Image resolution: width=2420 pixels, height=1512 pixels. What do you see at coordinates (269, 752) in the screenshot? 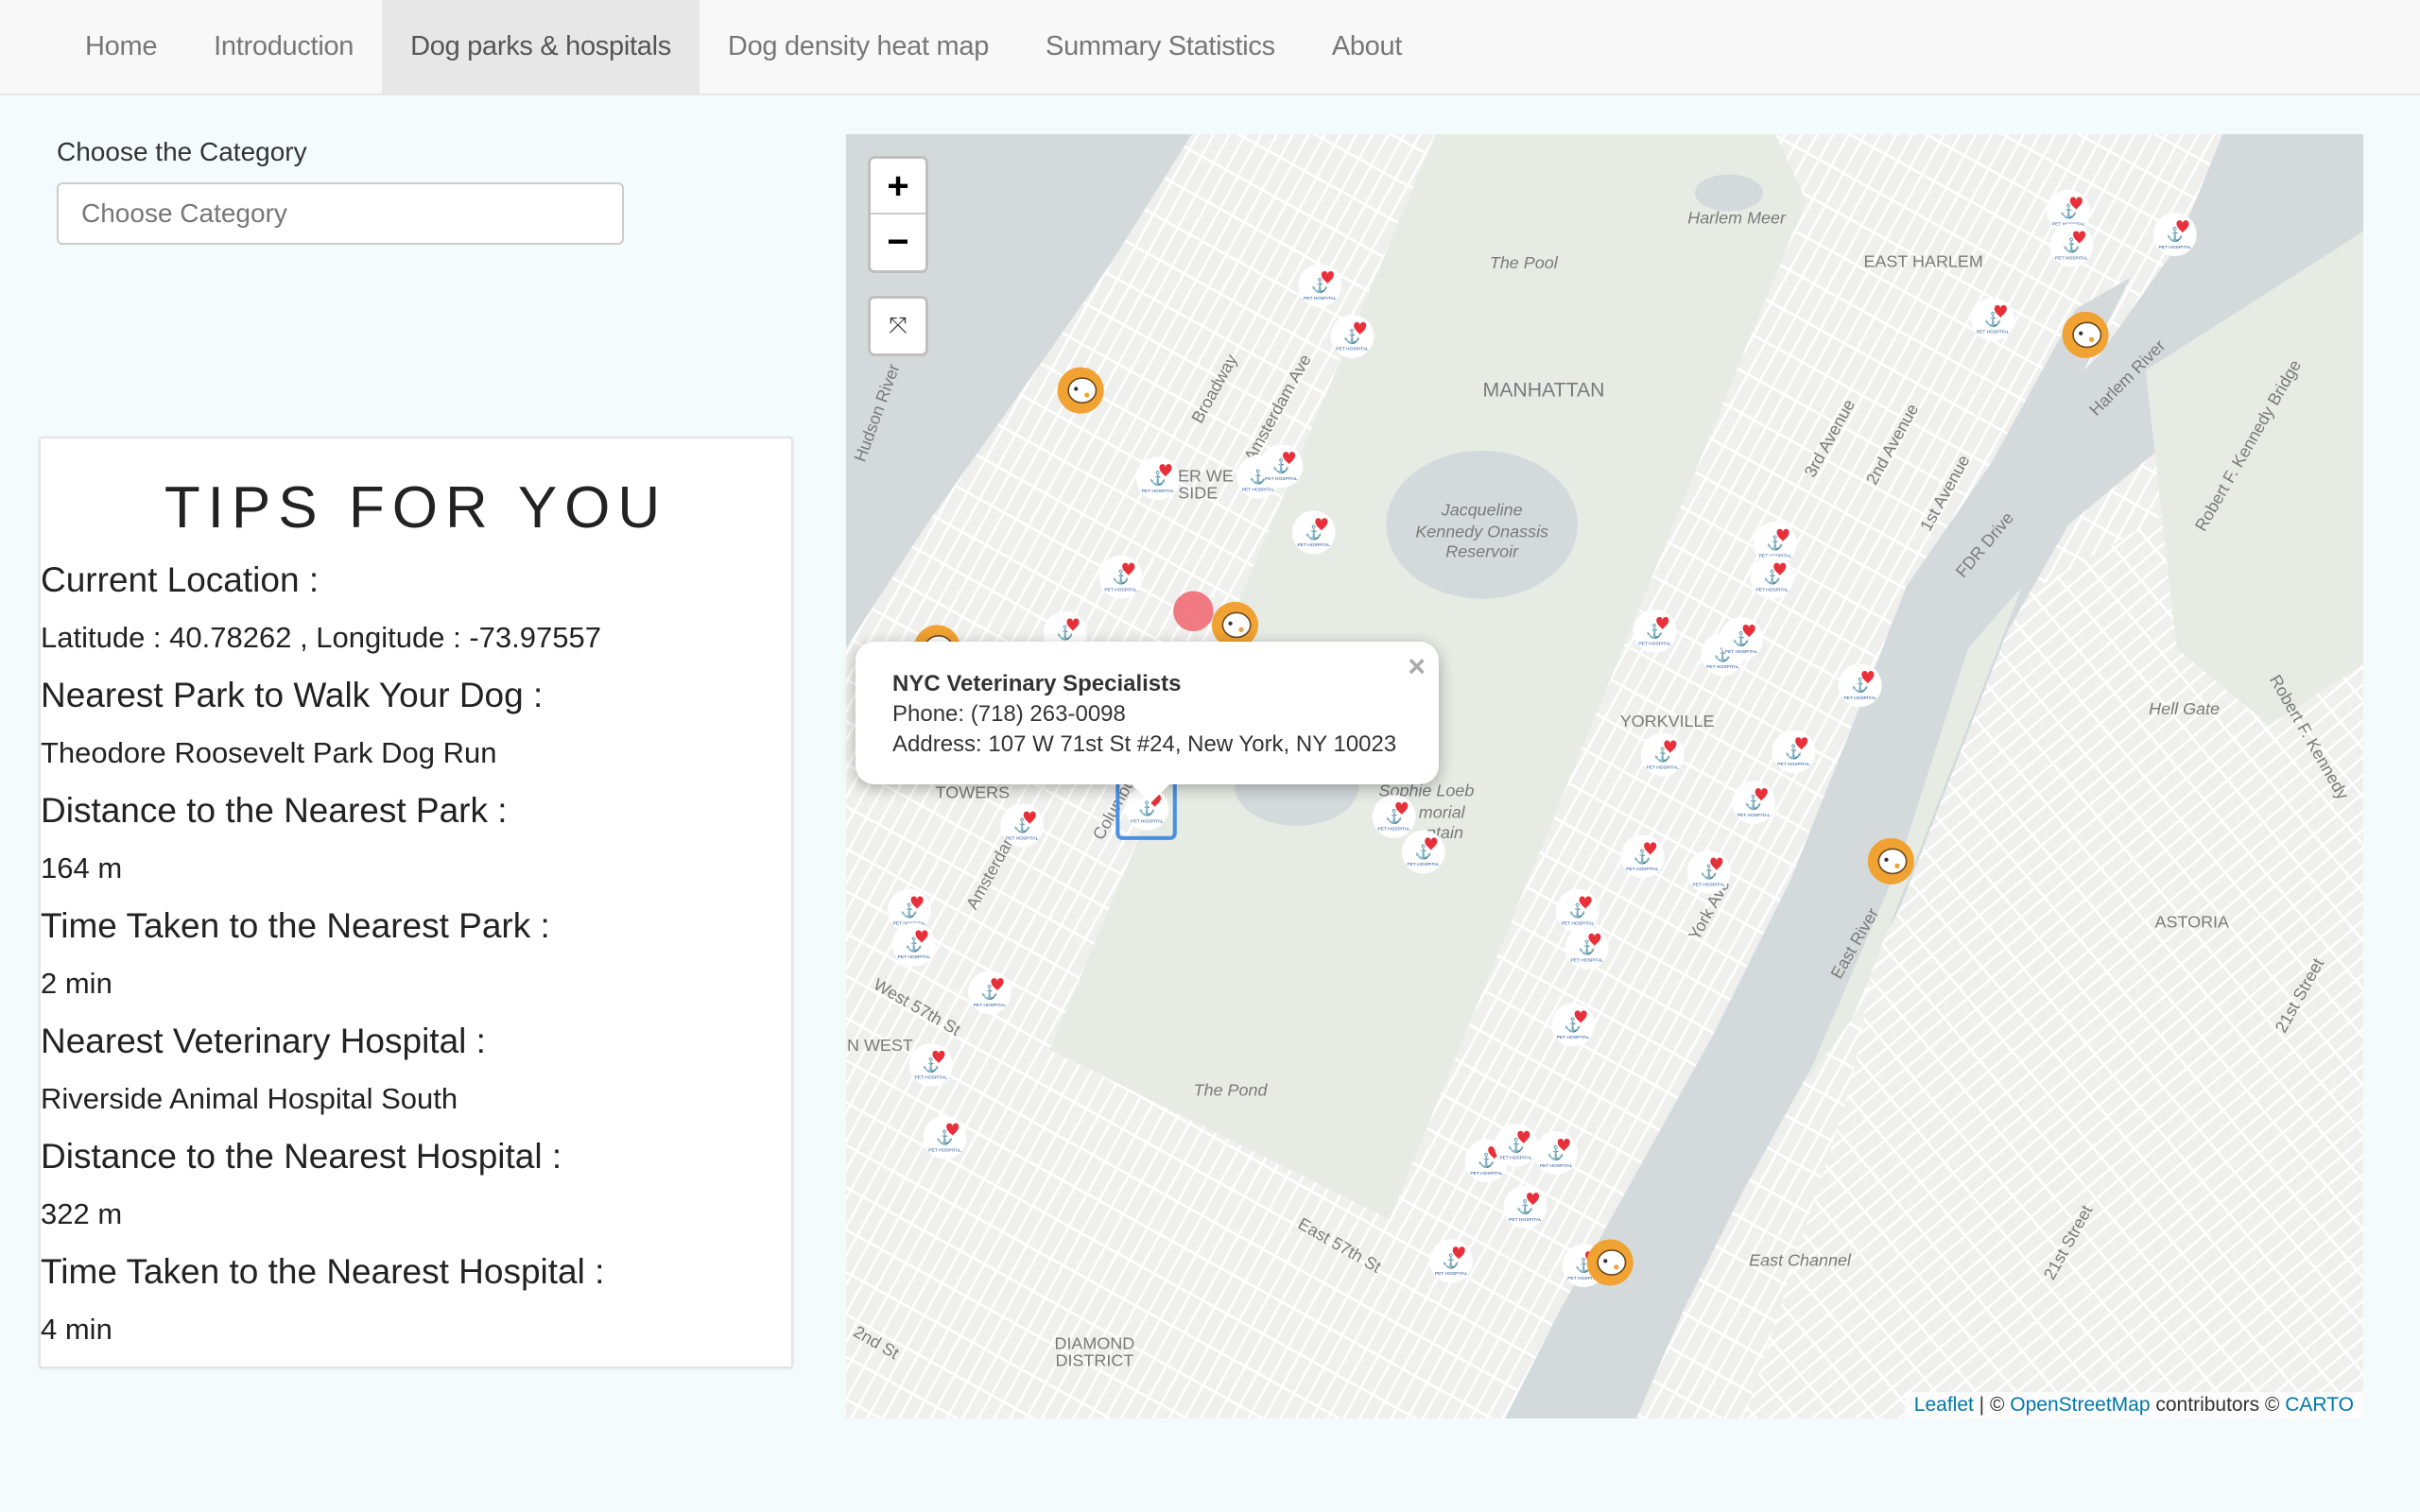
I see `nearest-park-value: Theodore Roosevelt Park Dog Run` at bounding box center [269, 752].